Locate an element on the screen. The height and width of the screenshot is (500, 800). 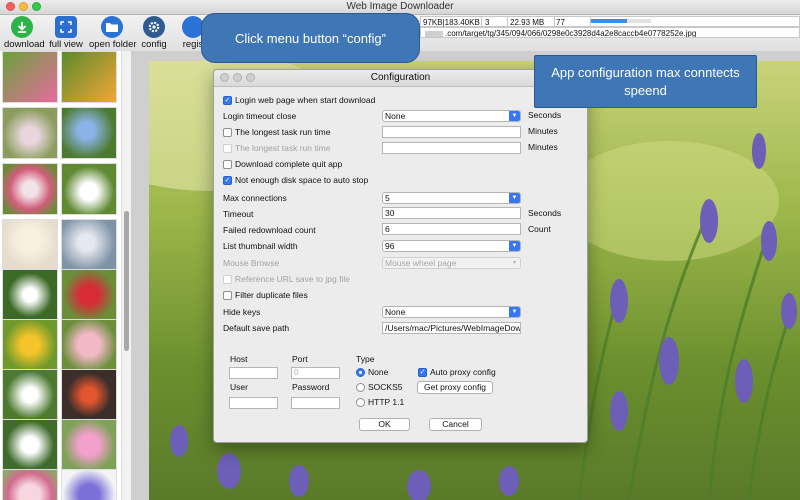
max-connections-select: 5 ▼ is located at coordinates (451, 198).